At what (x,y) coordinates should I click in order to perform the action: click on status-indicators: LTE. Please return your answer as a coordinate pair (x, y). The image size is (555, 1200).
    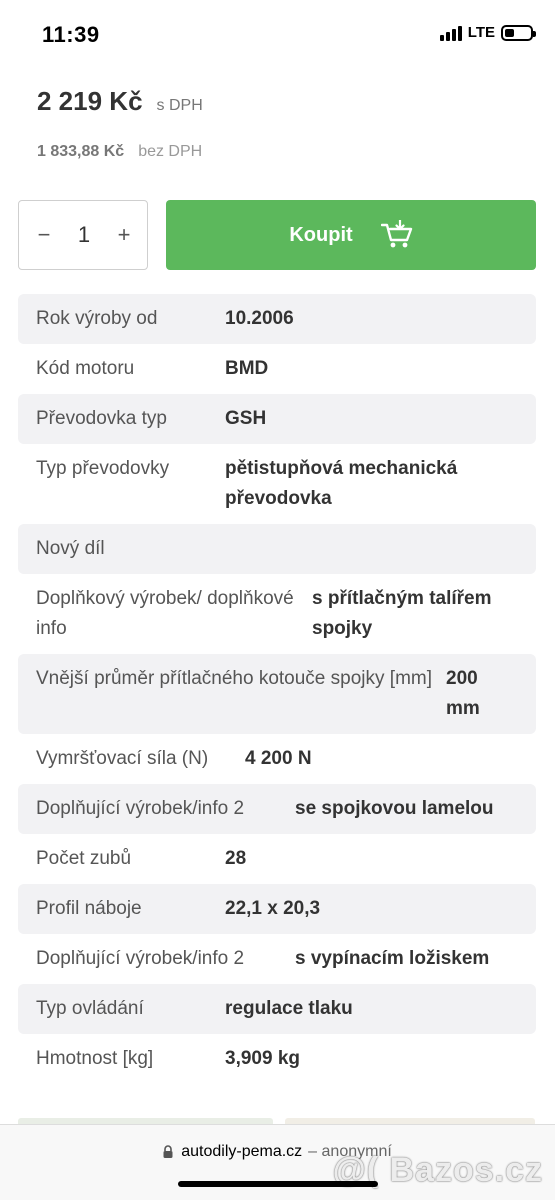
    Looking at the image, I should click on (487, 32).